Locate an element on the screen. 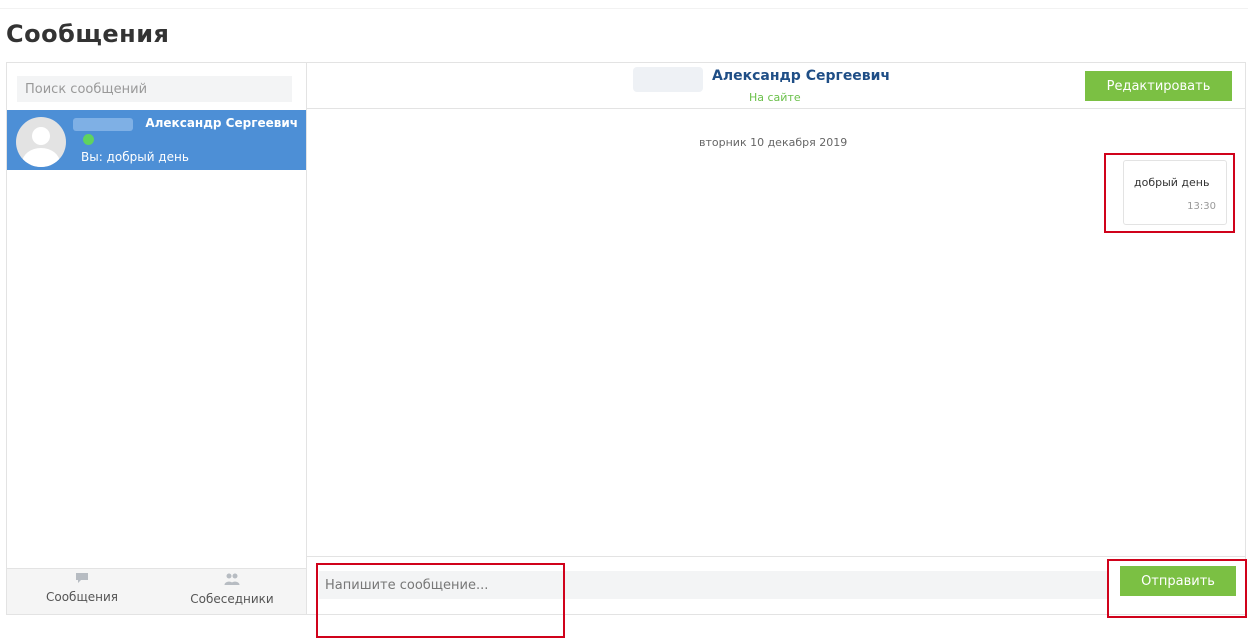 Image resolution: width=1248 pixels, height=638 pixels. edit-button: Редактировать is located at coordinates (1158, 86).